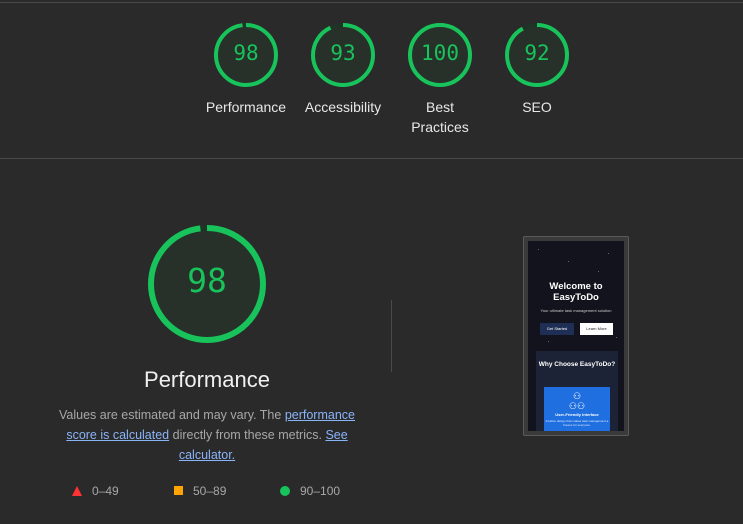  What do you see at coordinates (105, 490) in the screenshot?
I see `legend-fail-label: 0–49` at bounding box center [105, 490].